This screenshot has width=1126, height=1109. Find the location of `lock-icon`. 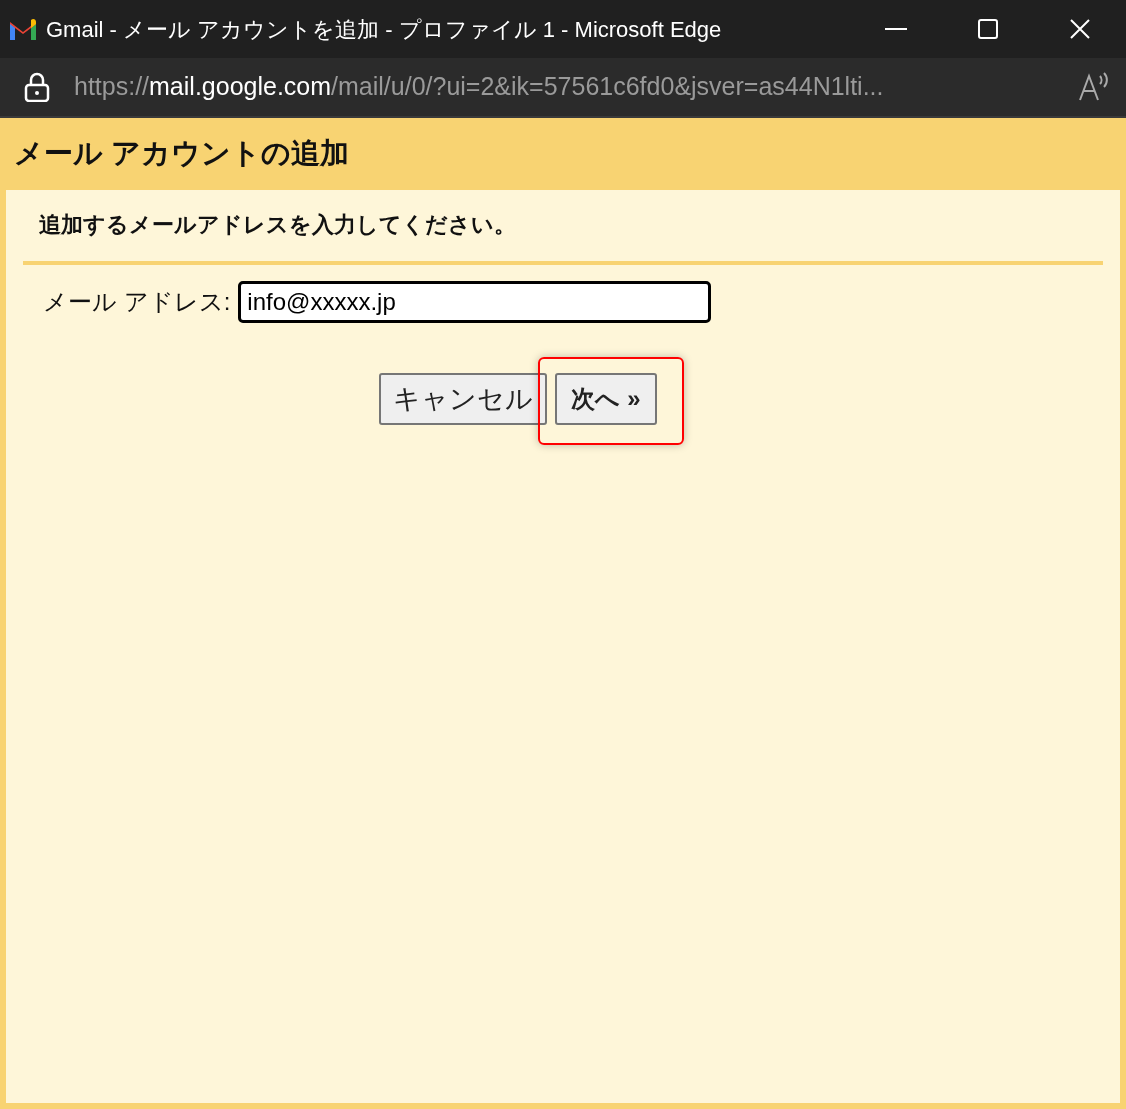

lock-icon is located at coordinates (37, 87).